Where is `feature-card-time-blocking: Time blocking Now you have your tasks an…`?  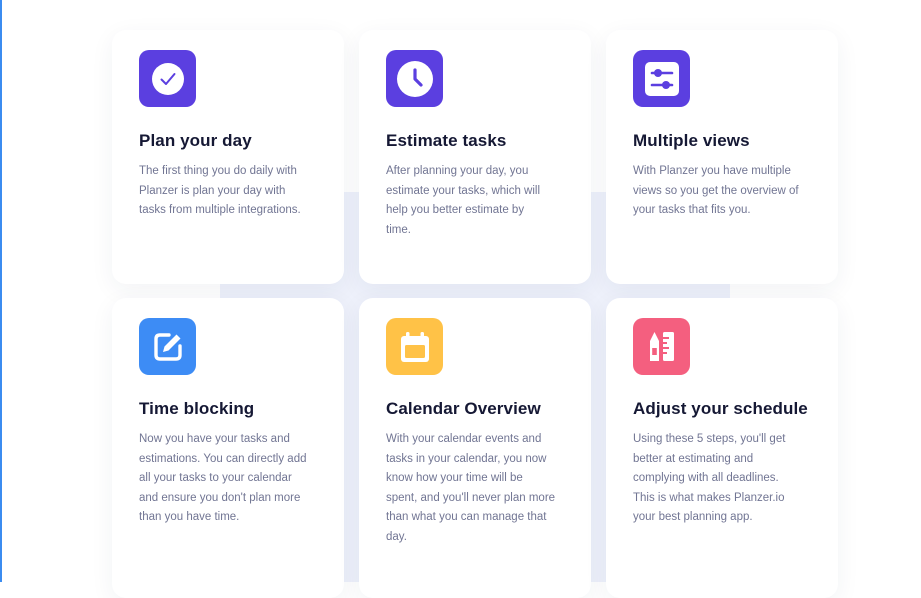 feature-card-time-blocking: Time blocking Now you have your tasks an… is located at coordinates (228, 448).